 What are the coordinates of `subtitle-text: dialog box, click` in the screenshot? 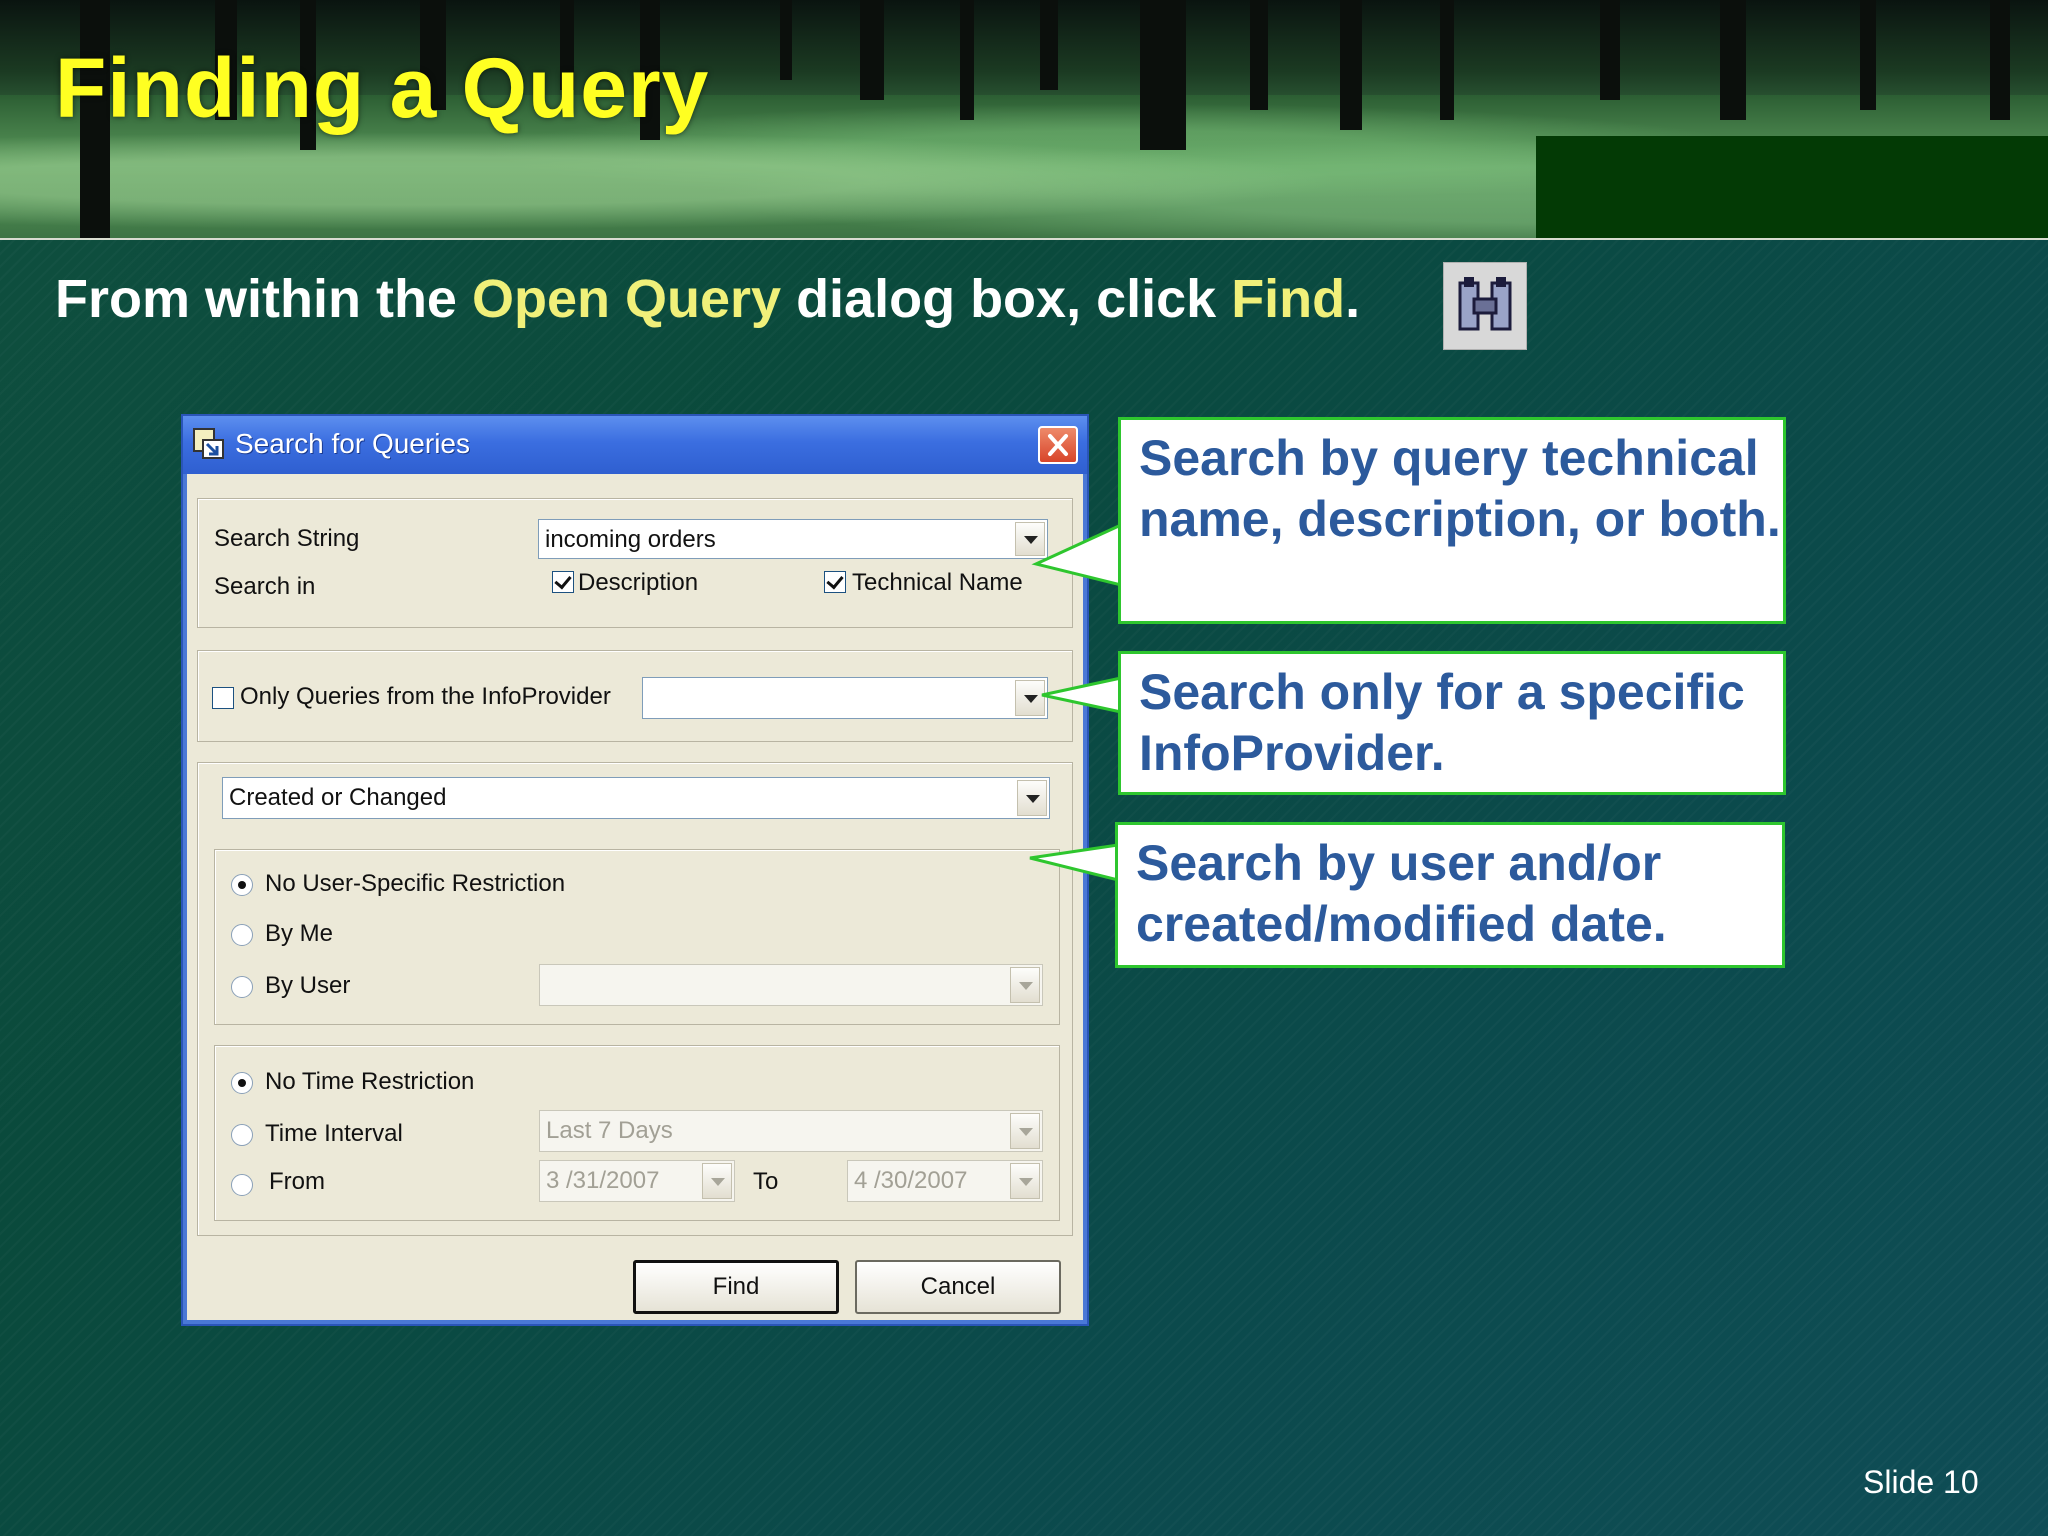 It's located at (1006, 299).